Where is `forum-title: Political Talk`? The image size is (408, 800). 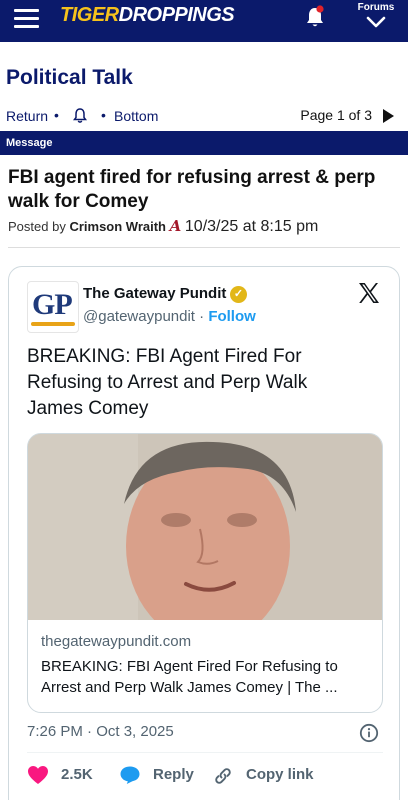
forum-title: Political Talk is located at coordinates (69, 78).